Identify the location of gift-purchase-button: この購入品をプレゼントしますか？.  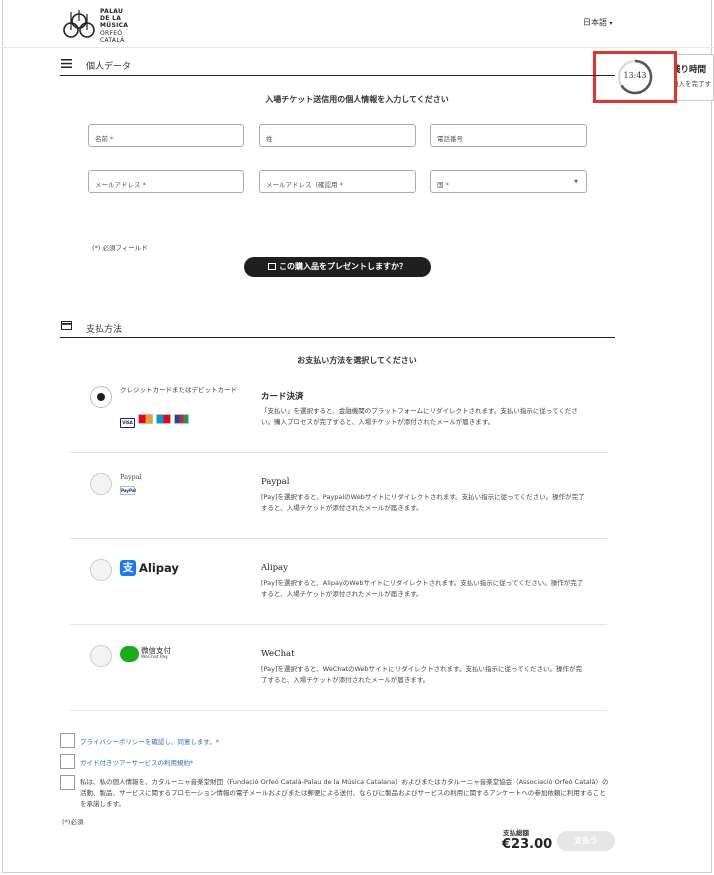
(337, 267).